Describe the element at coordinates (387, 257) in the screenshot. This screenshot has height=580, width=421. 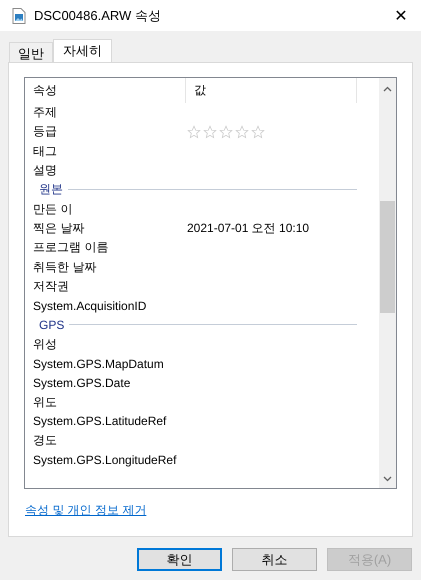
I see `scrollbar-thumb` at that location.